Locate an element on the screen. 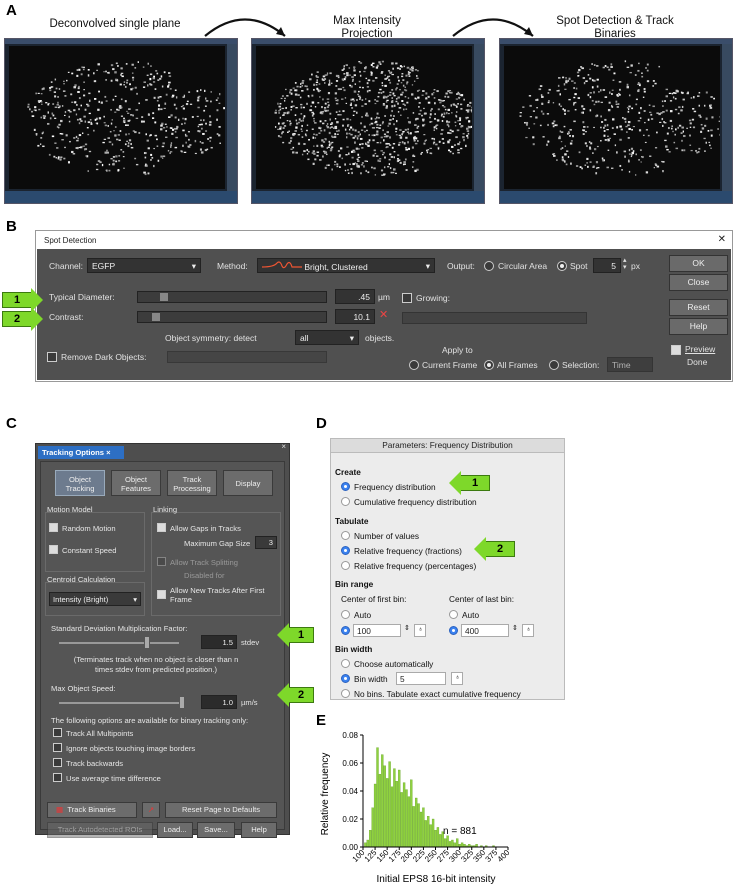 This screenshot has height=887, width=736. tab-display: Display is located at coordinates (248, 483).